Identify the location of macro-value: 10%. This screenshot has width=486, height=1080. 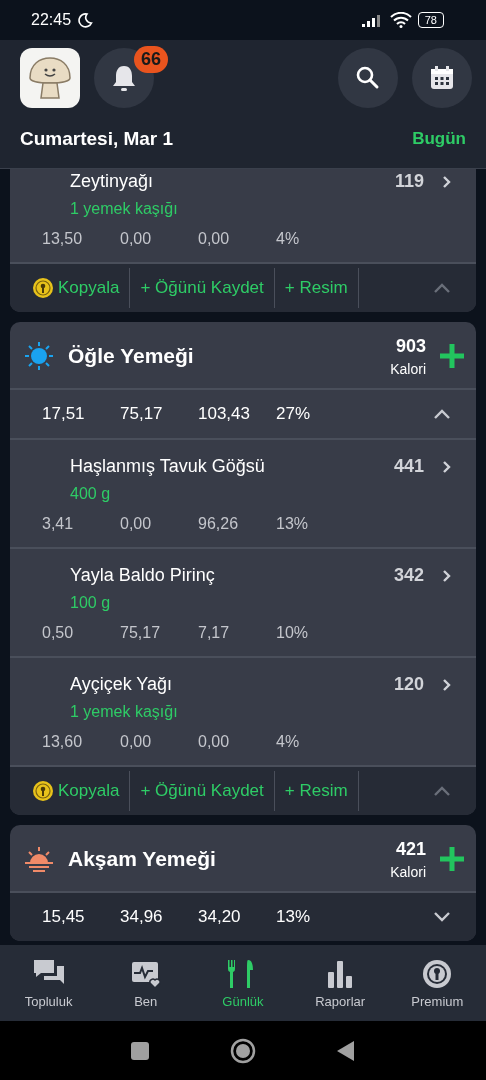
(293, 633).